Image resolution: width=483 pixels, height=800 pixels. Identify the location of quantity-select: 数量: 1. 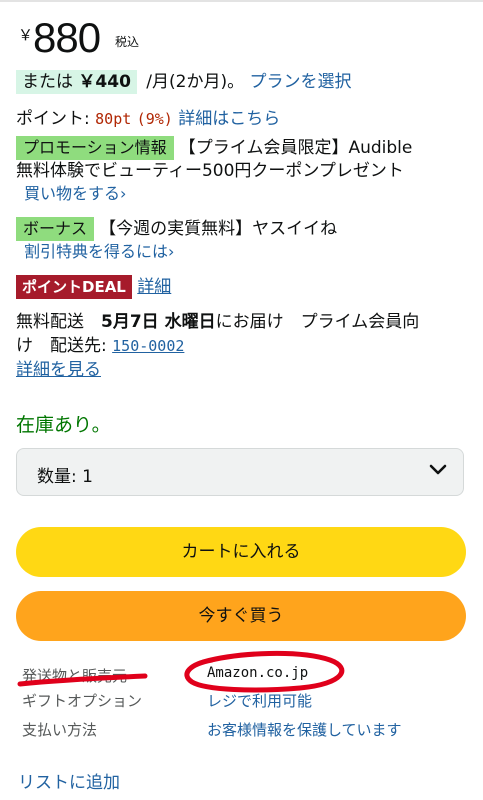
(240, 472).